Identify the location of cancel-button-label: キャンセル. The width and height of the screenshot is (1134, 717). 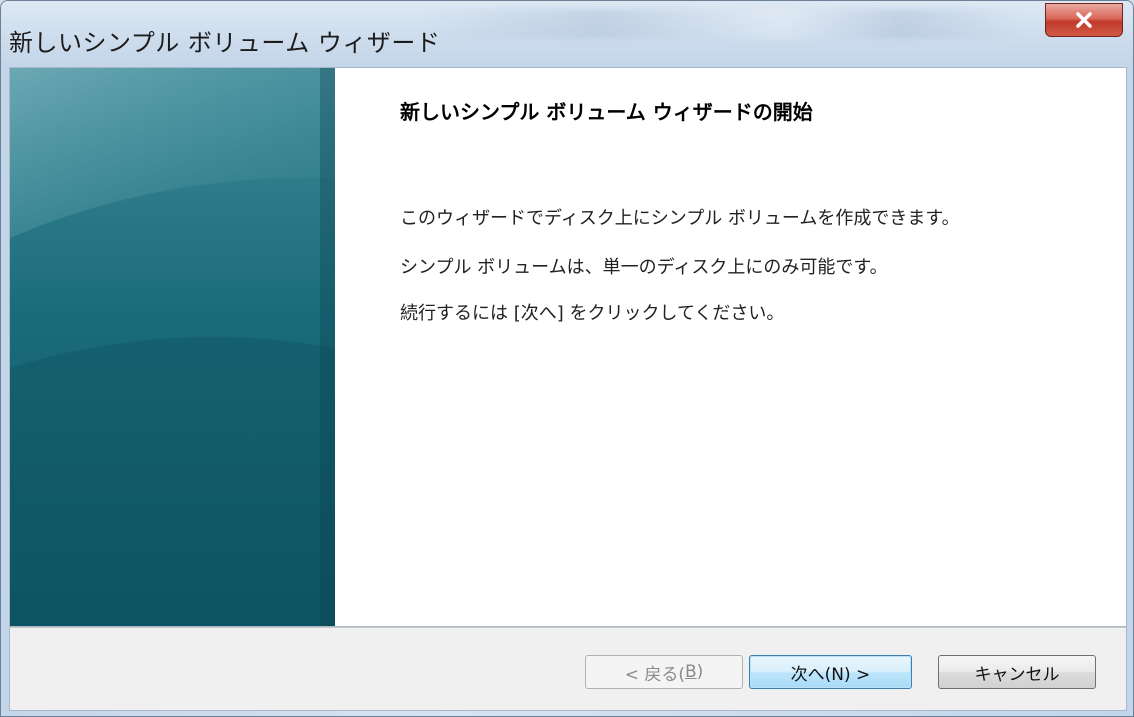
(1017, 674).